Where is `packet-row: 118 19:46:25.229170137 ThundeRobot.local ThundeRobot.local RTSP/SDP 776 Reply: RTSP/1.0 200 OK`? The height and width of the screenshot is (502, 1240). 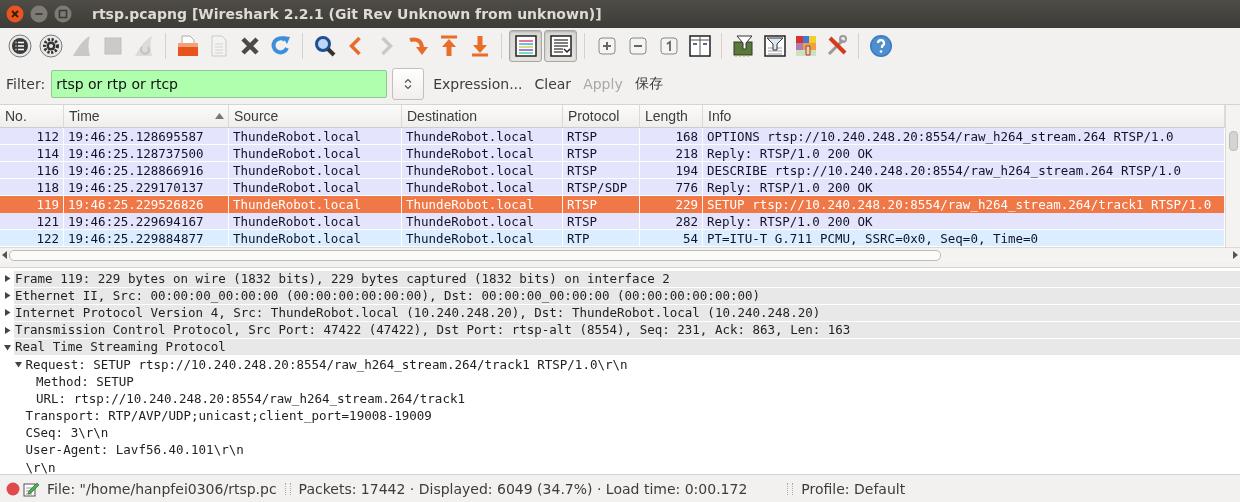 packet-row: 118 19:46:25.229170137 ThundeRobot.local ThundeRobot.local RTSP/SDP 776 Reply: RTSP/1.0 200 OK is located at coordinates (612, 187).